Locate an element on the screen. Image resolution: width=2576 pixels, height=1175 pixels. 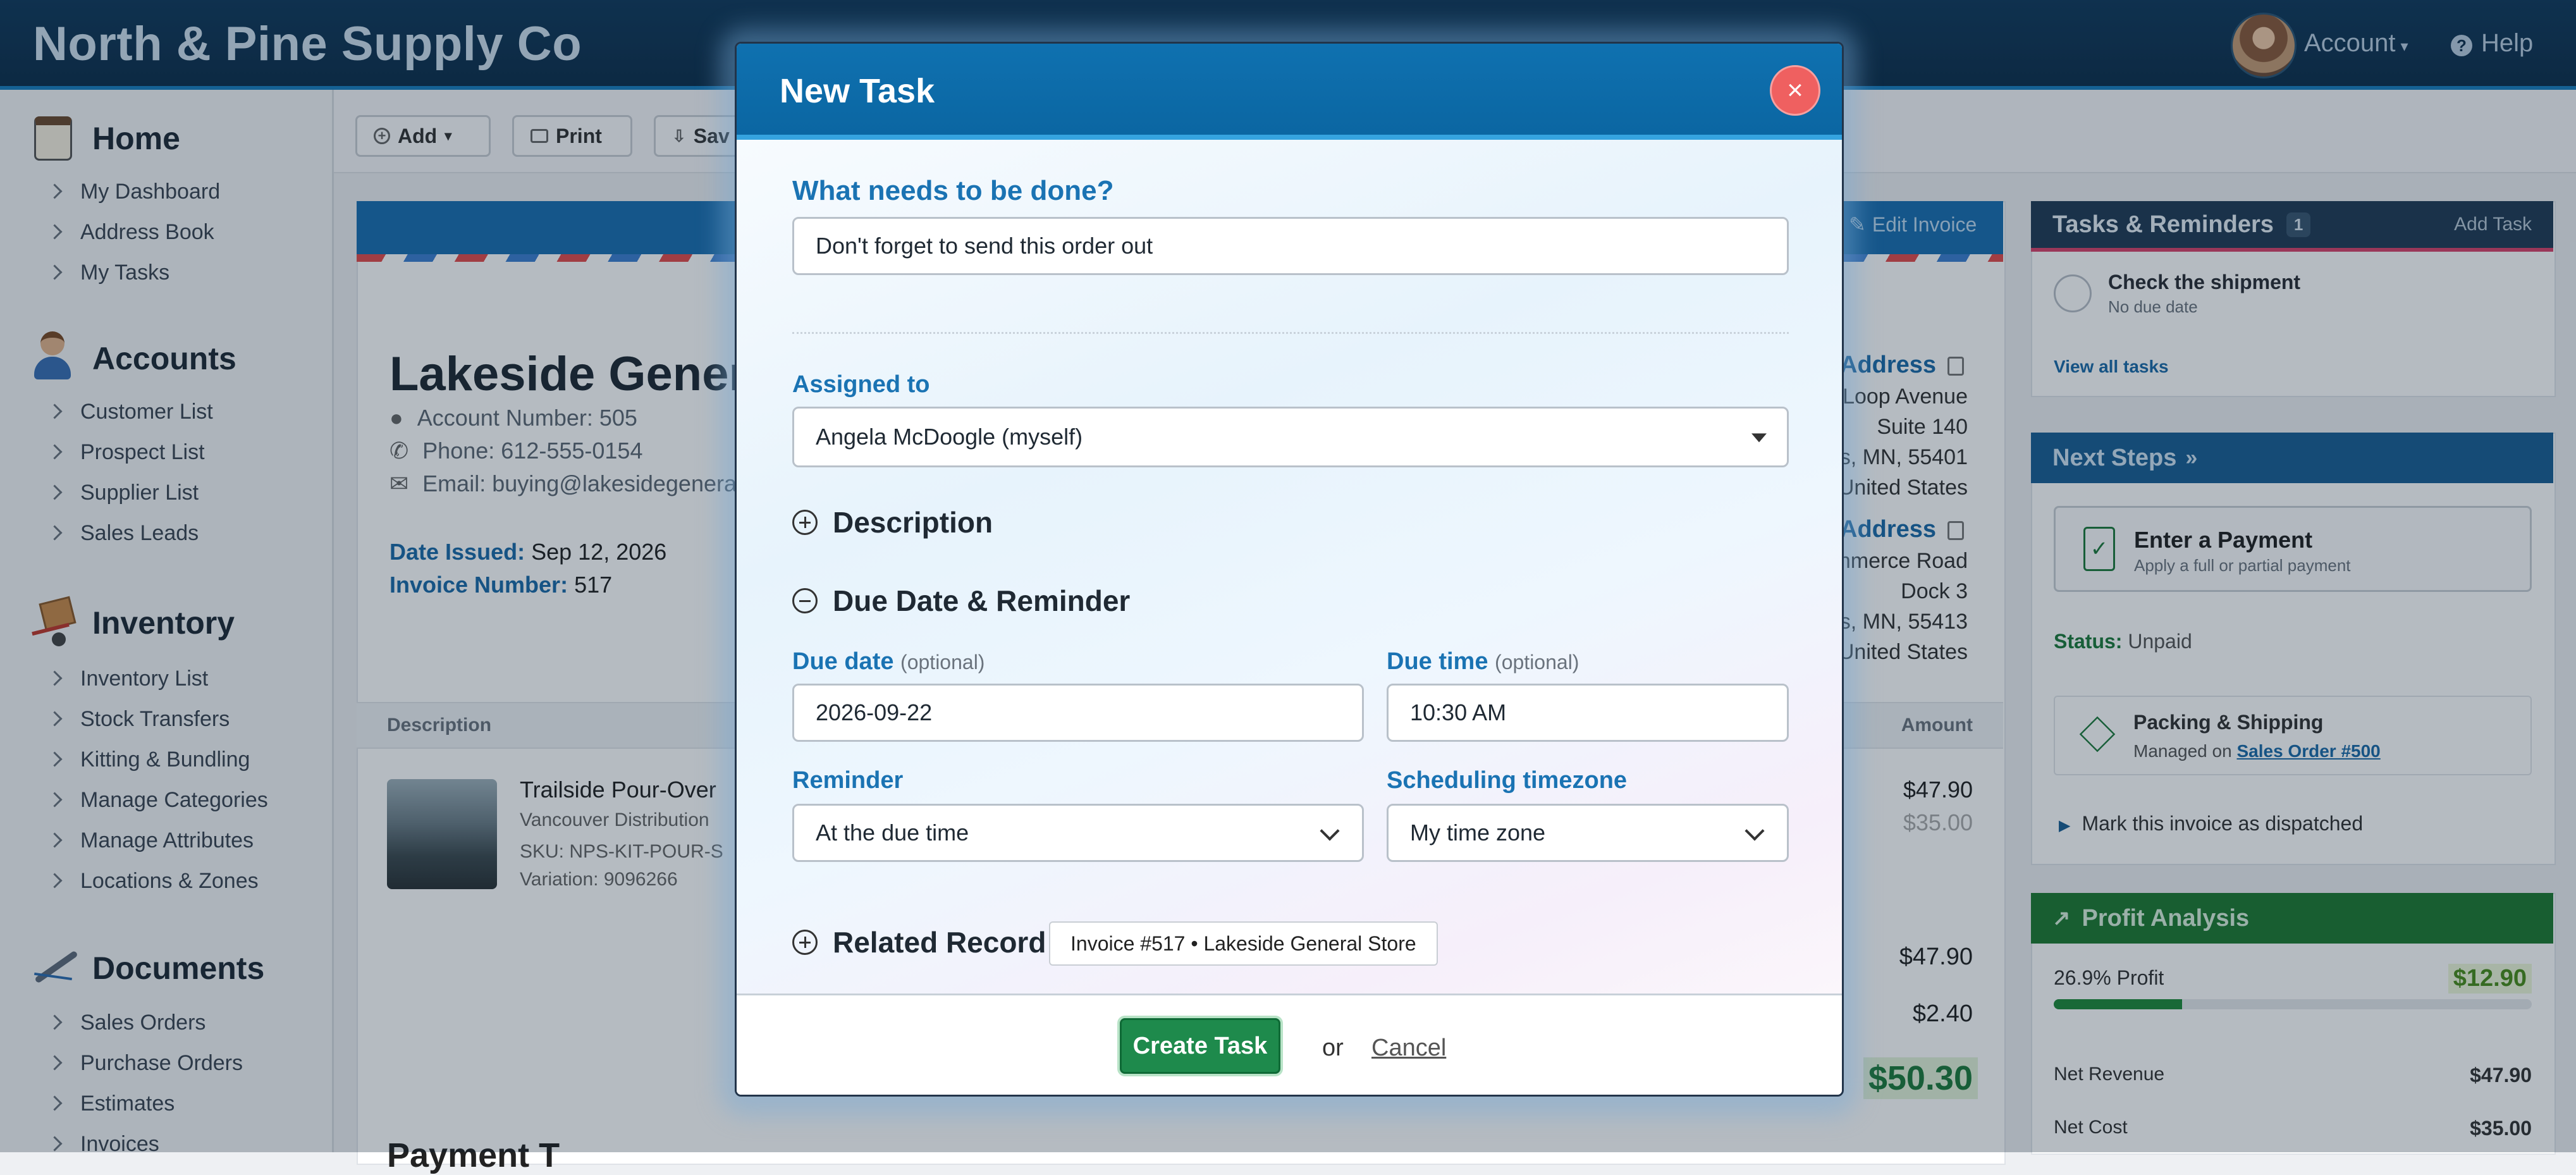
related-record-toggle: Related Record is located at coordinates (919, 942).